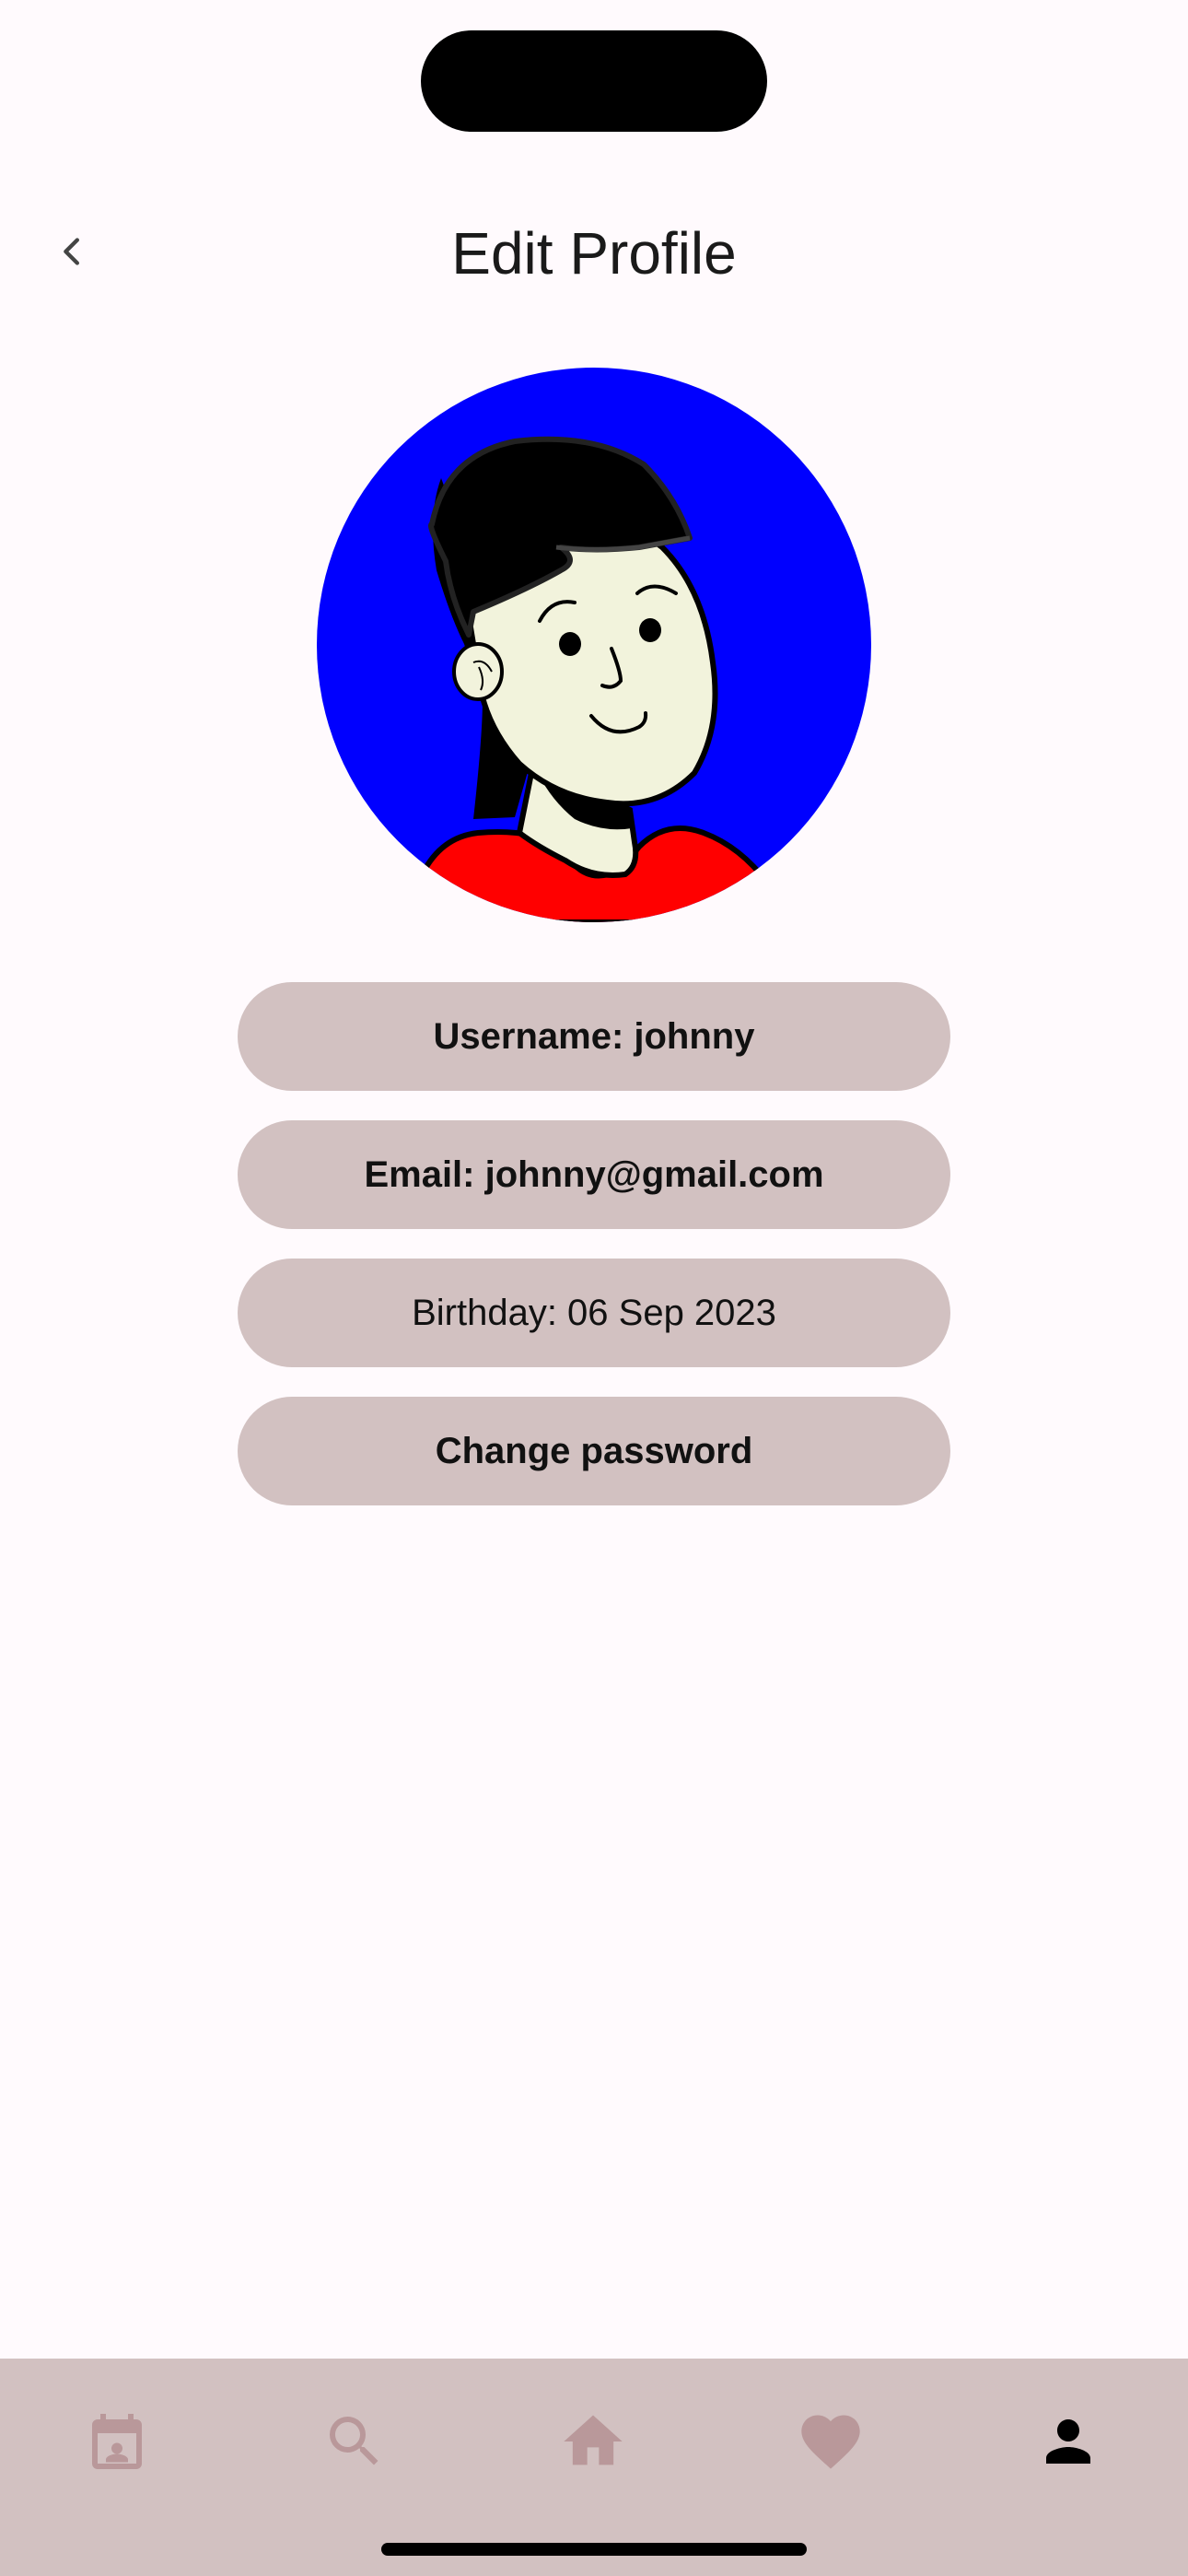 This screenshot has width=1188, height=2576. I want to click on heart-icon, so click(830, 2442).